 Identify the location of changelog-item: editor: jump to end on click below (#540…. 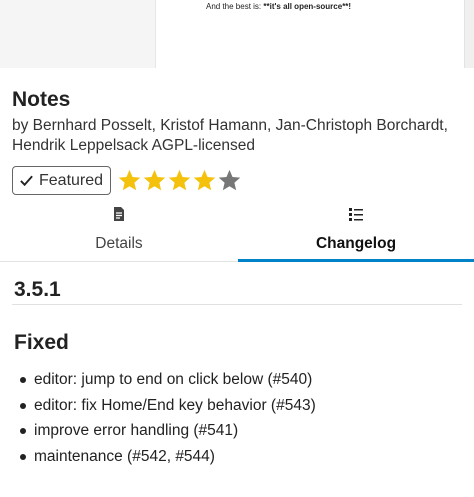
(167, 383).